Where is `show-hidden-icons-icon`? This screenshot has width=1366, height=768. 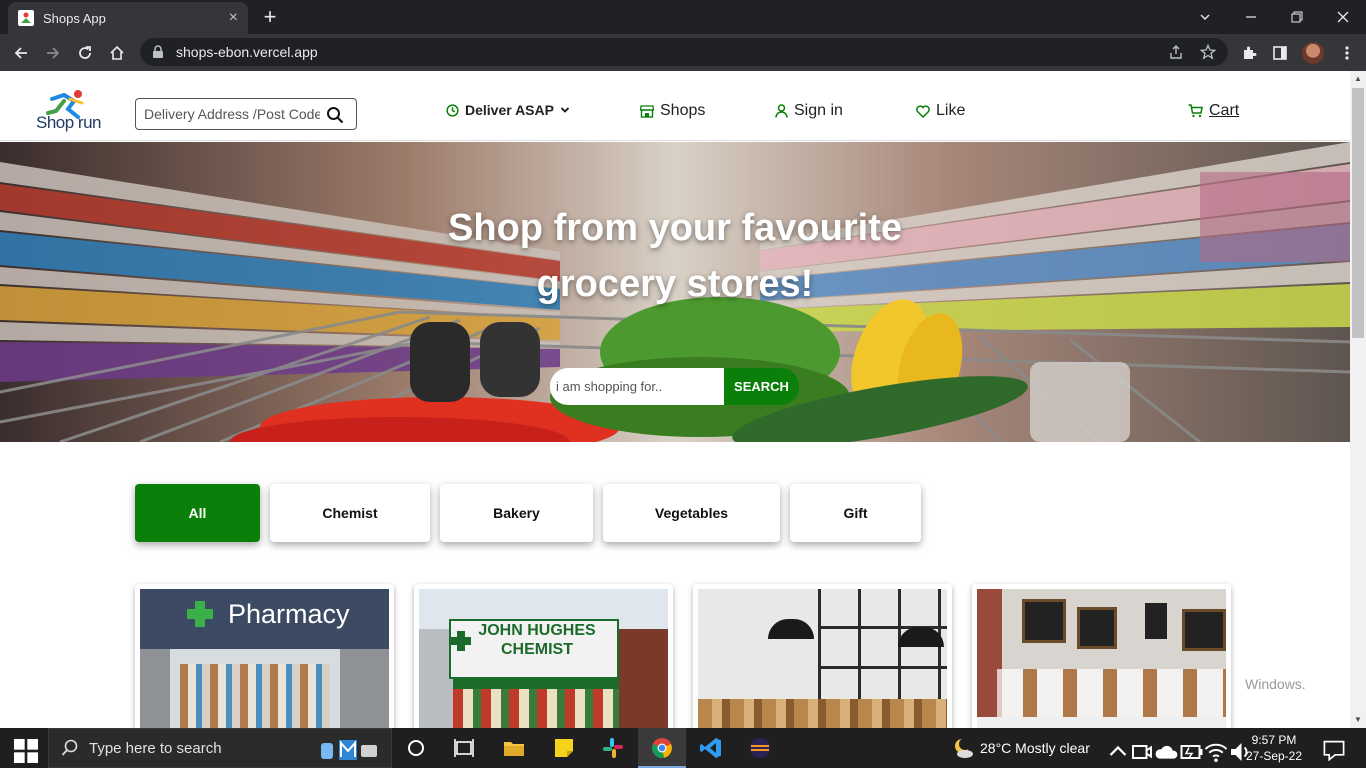 show-hidden-icons-icon is located at coordinates (1118, 752).